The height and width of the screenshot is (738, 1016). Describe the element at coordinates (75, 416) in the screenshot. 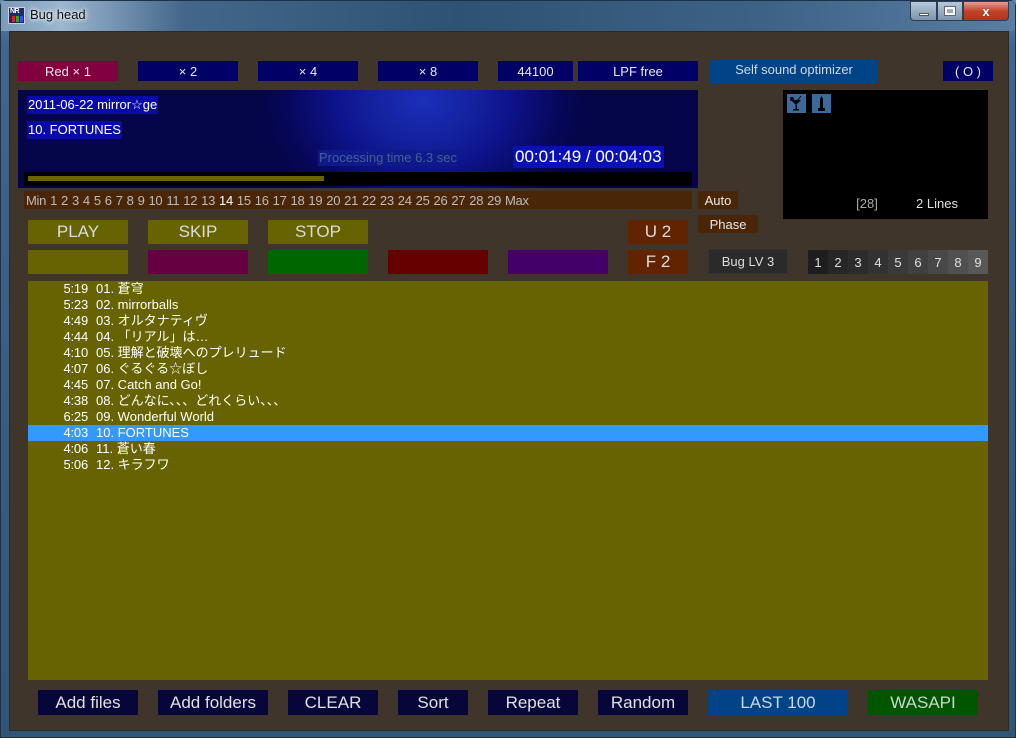

I see `track-duration: 6:25` at that location.